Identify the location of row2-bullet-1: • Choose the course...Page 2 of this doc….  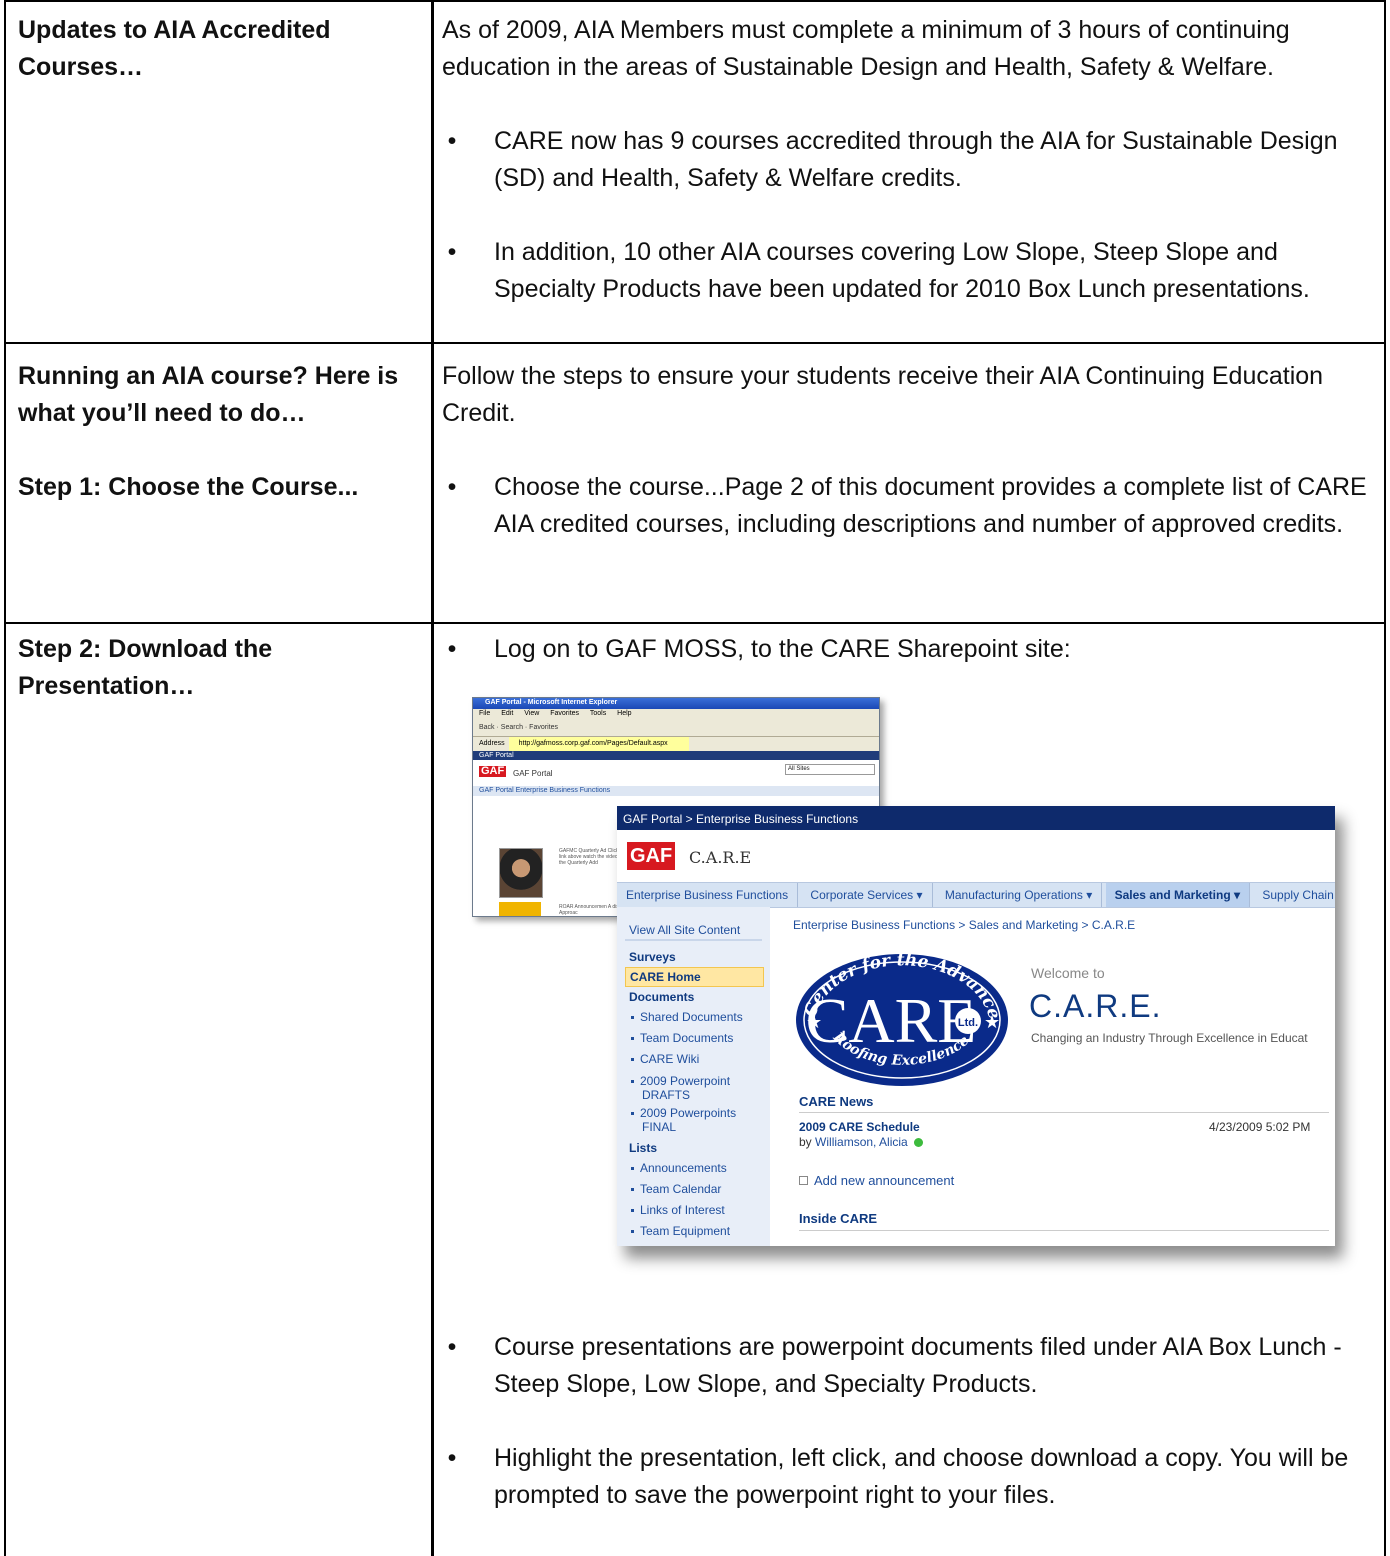
(912, 506).